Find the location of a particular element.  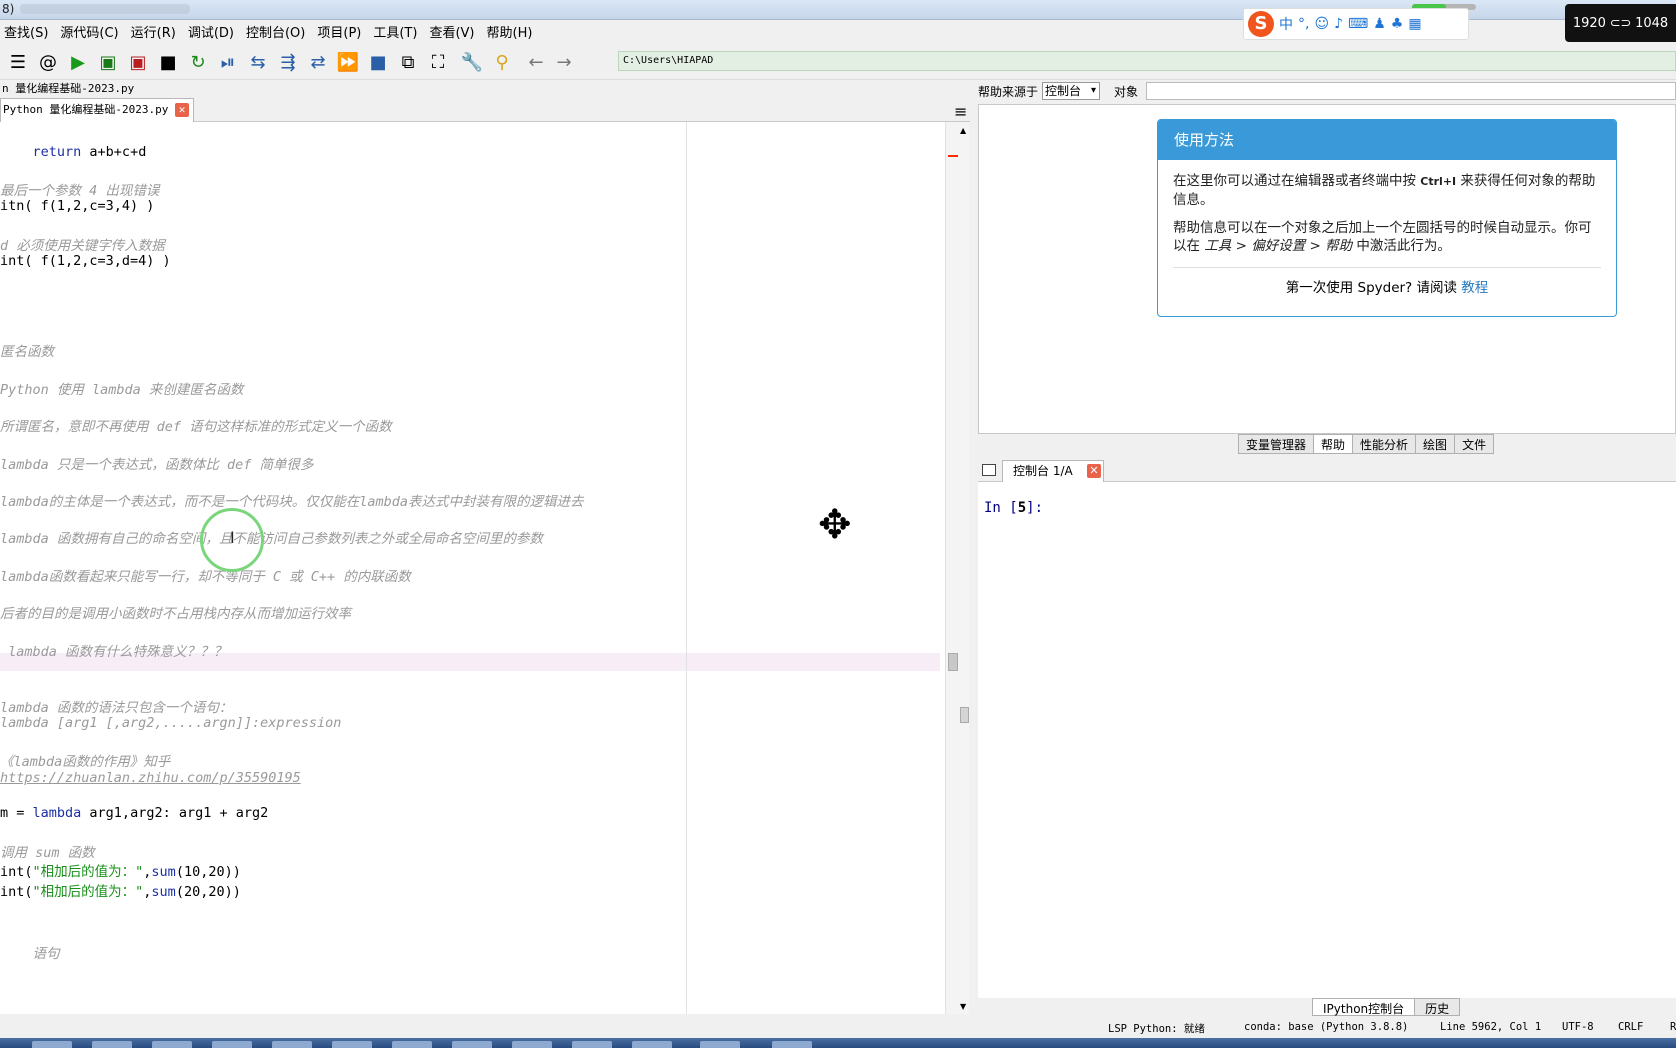

bottom-tab-1: 历史 is located at coordinates (1437, 1007).